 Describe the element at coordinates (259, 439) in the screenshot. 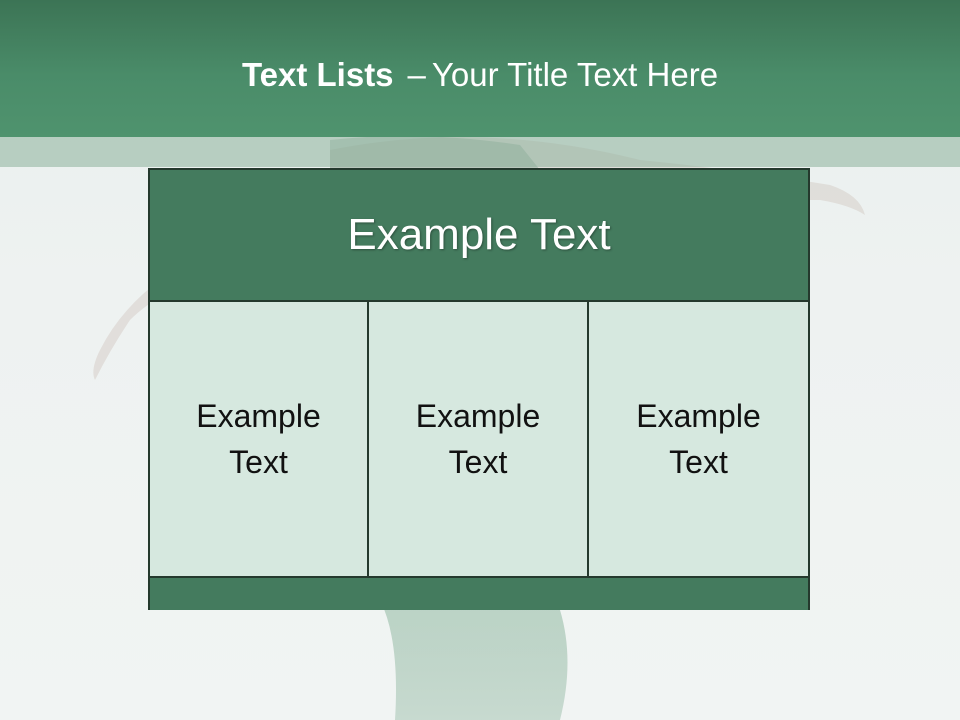

I see `table-cell-1: Example Text` at that location.